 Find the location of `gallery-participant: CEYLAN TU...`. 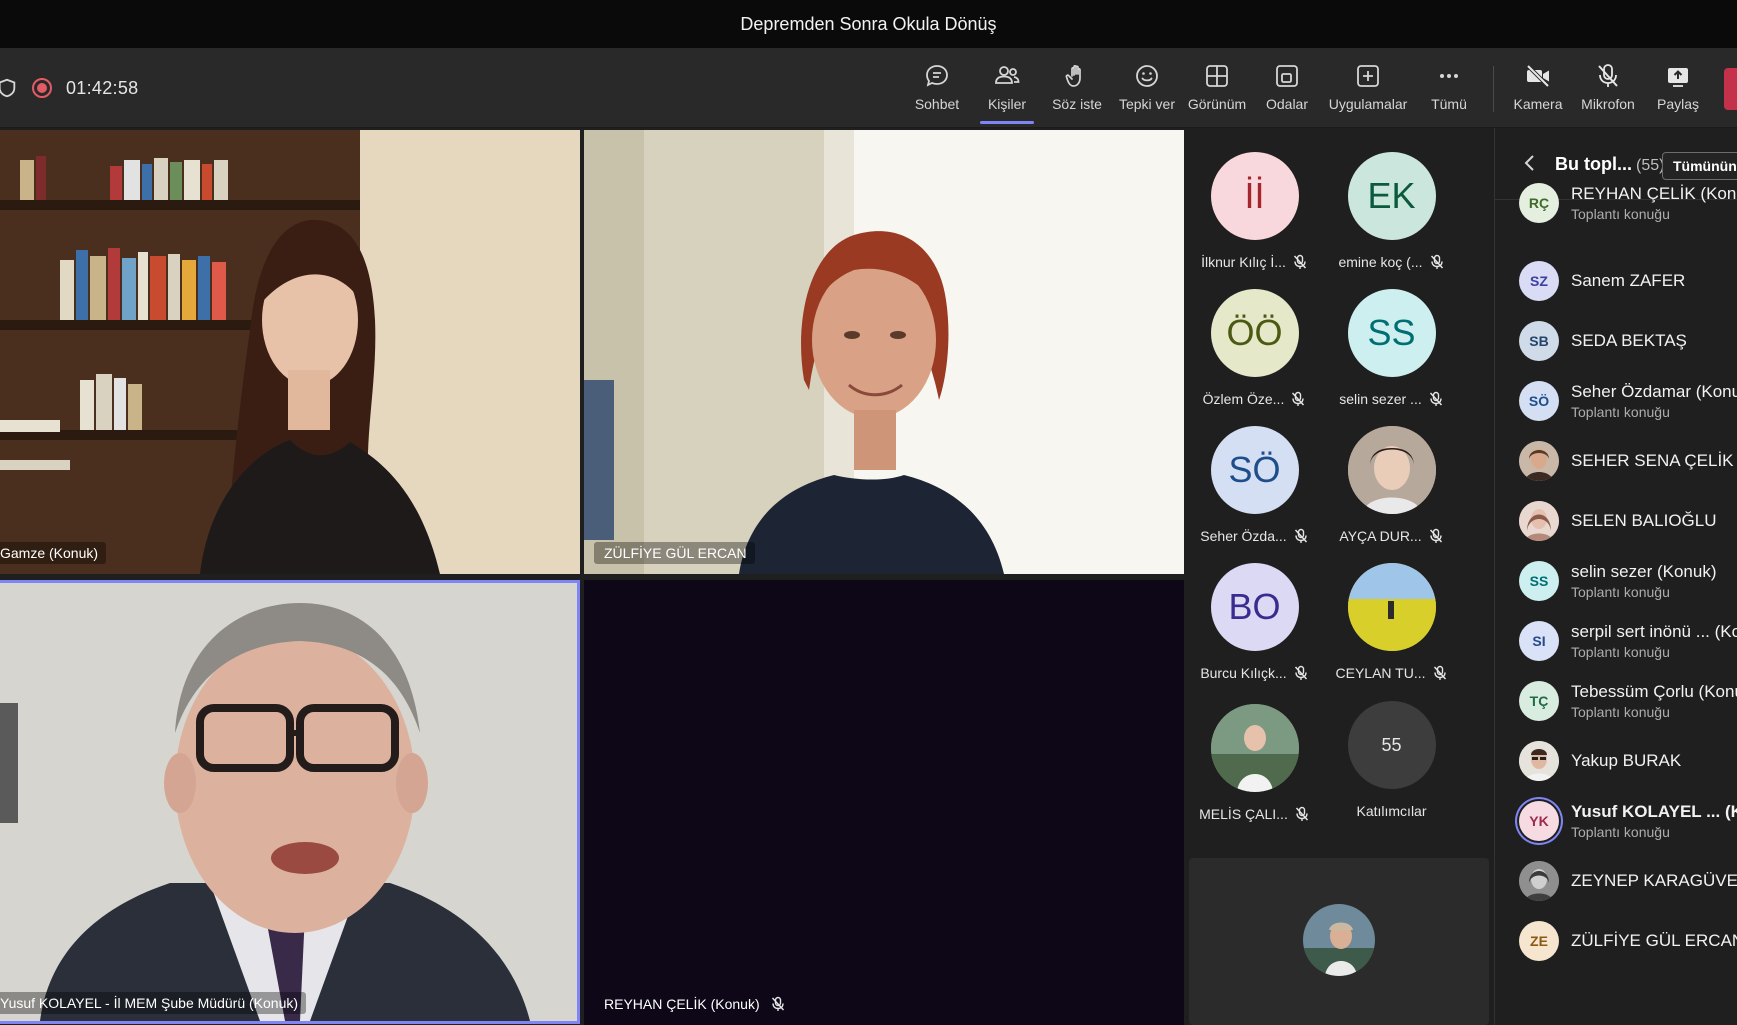

gallery-participant: CEYLAN TU... is located at coordinates (1391, 622).